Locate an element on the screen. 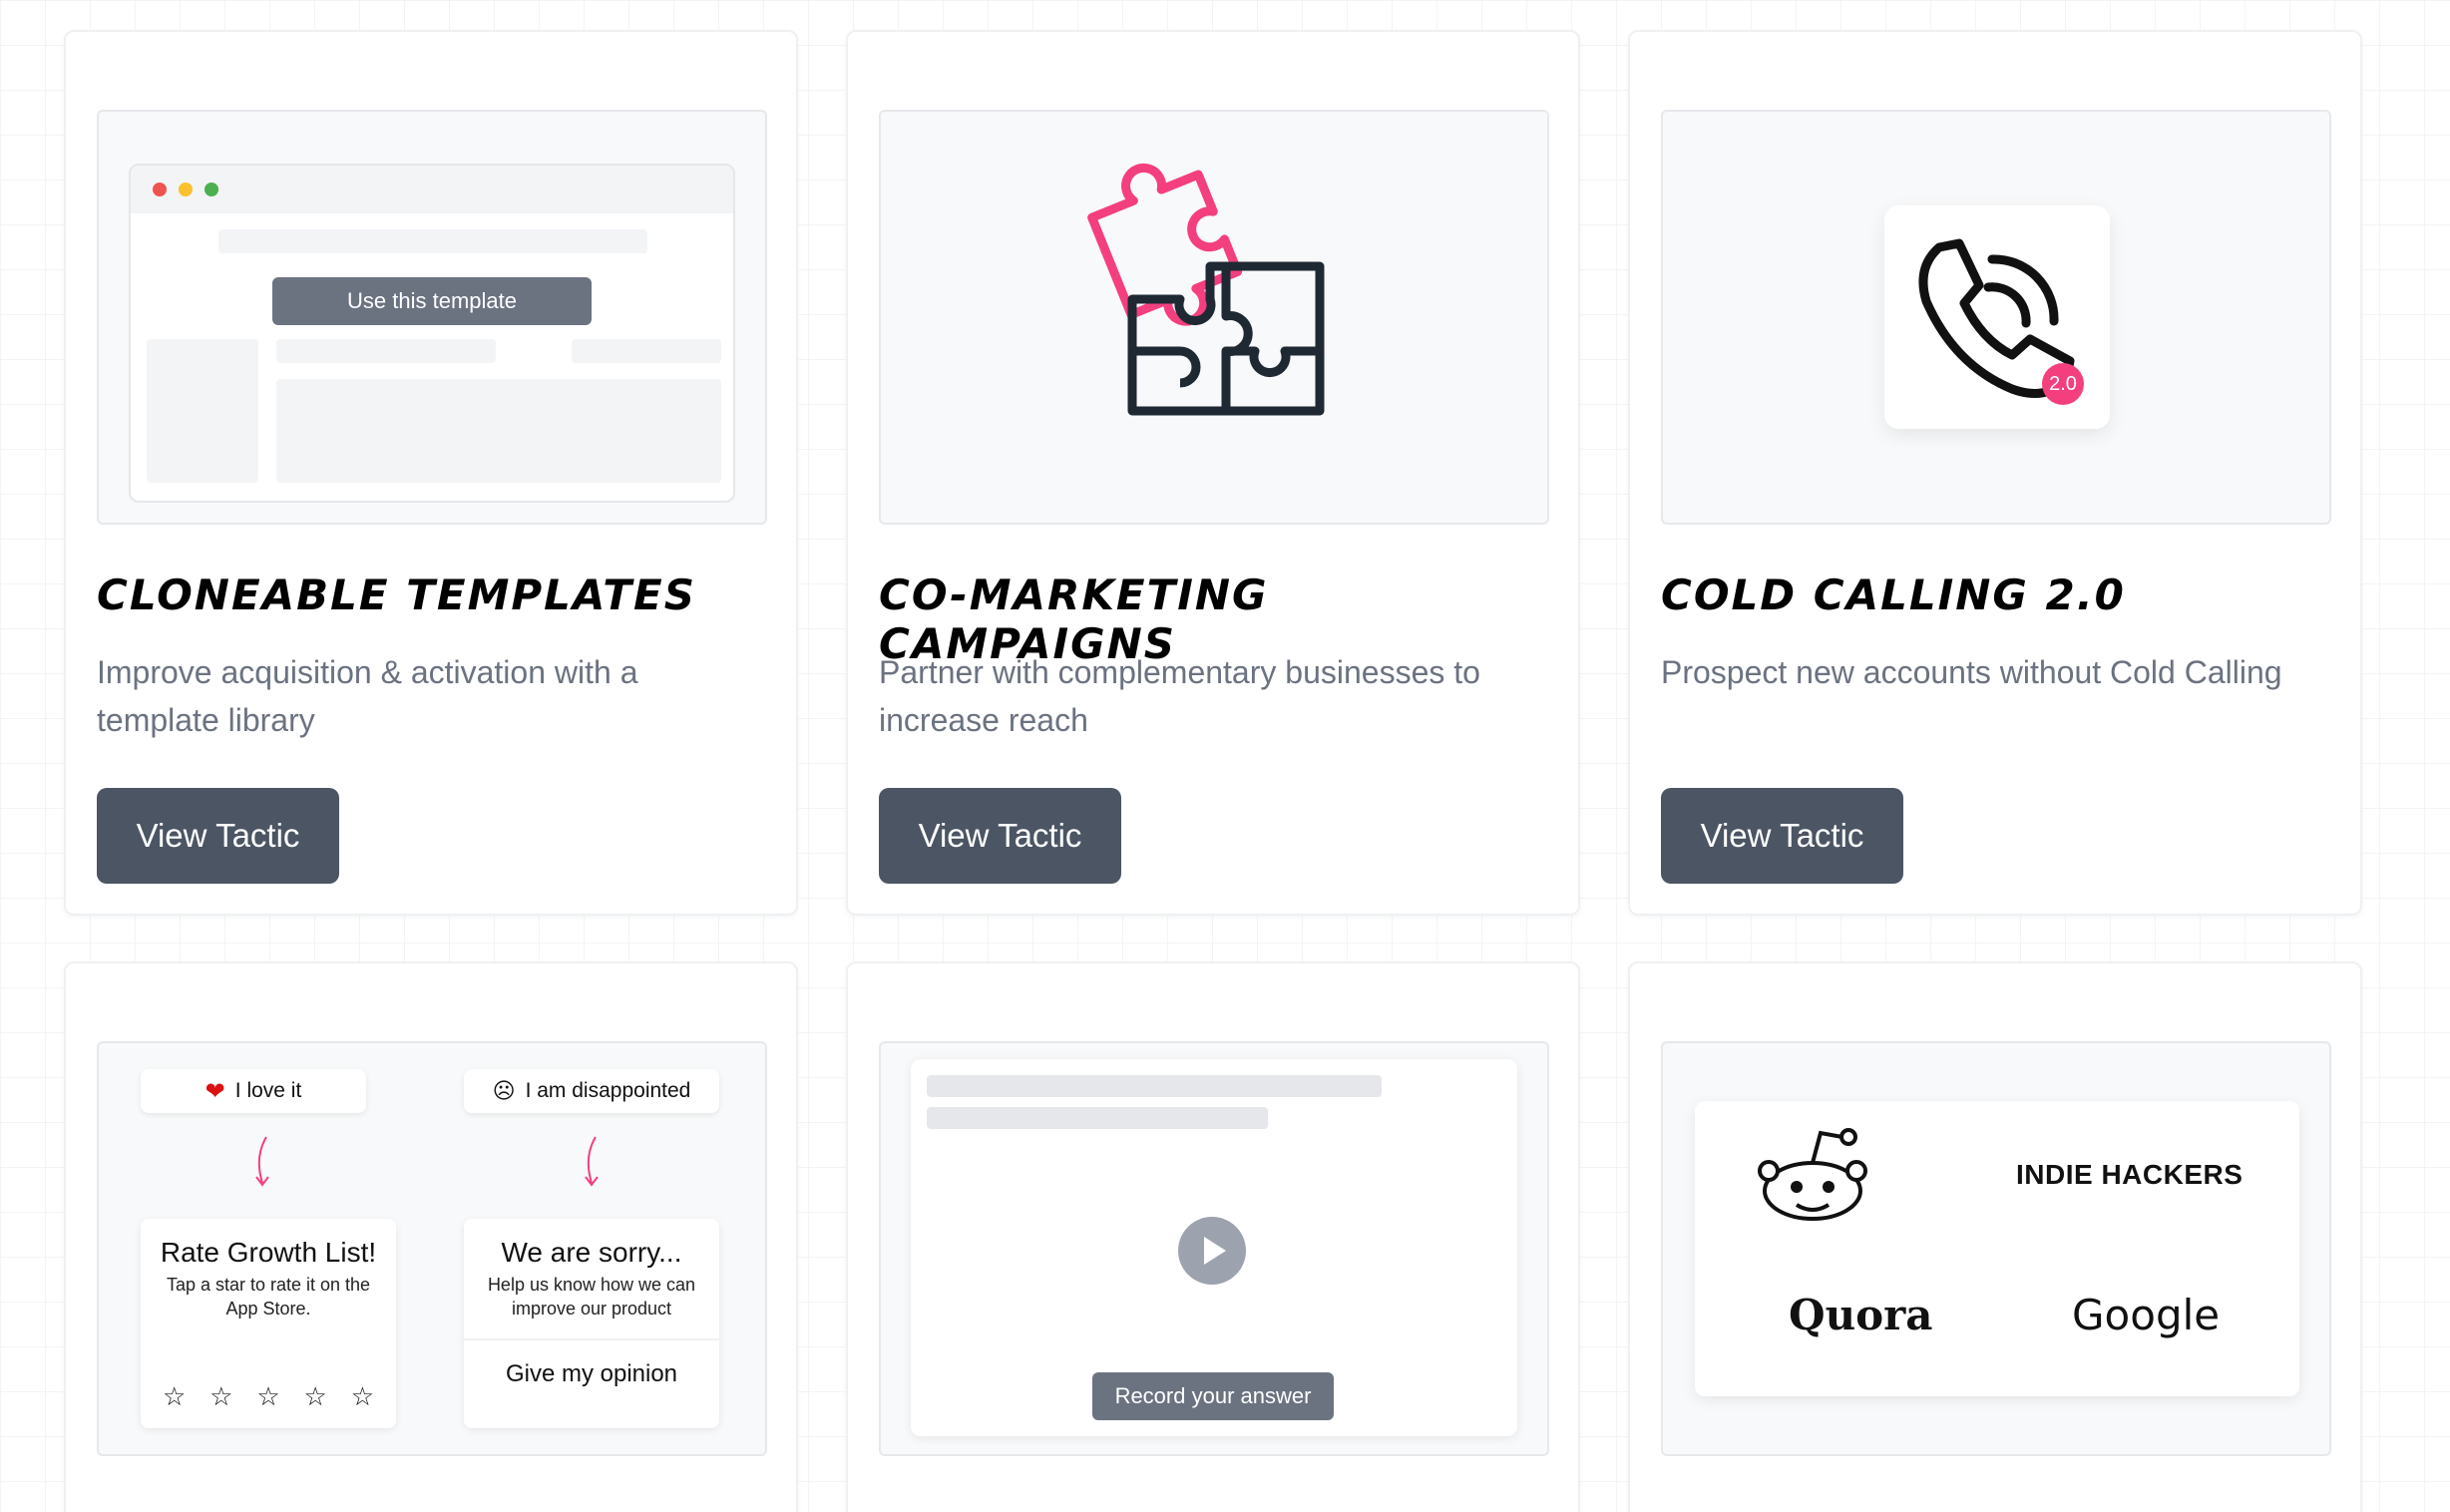 The width and height of the screenshot is (2450, 1512). video-window-mock: Record your answer is located at coordinates (1214, 1247).